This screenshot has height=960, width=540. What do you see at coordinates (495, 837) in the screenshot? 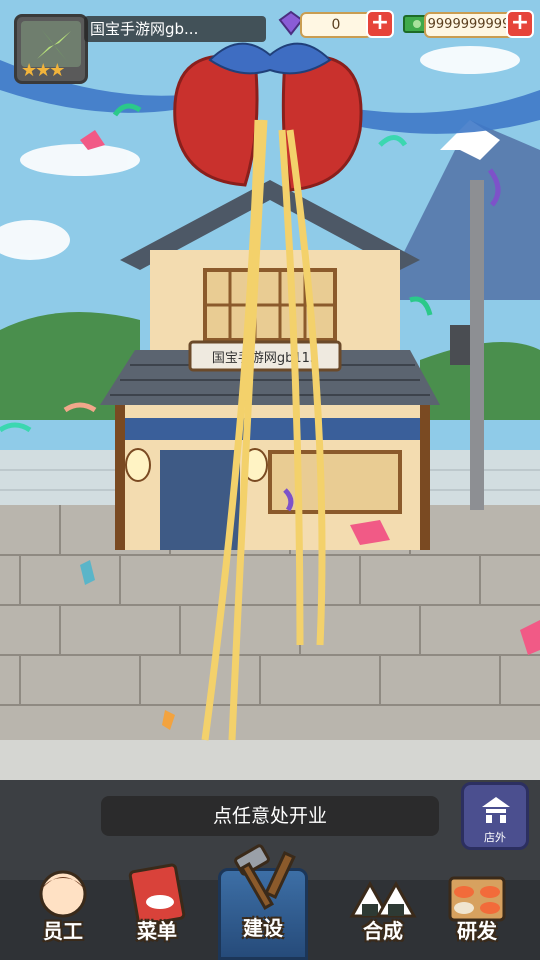
I see `outside-view-label: 店外` at bounding box center [495, 837].